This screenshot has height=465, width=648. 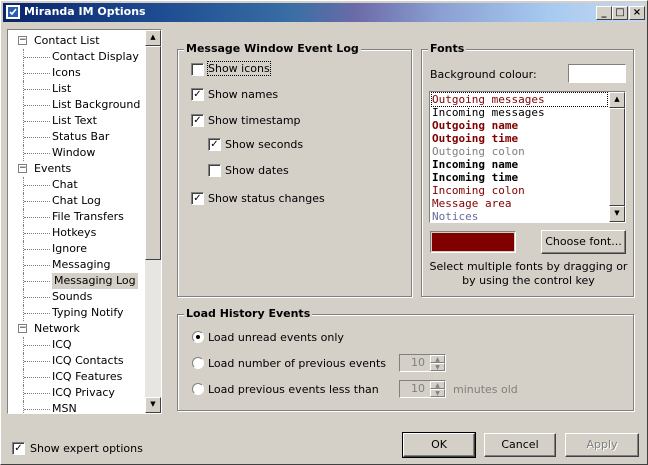 I want to click on title-bar: Miranda IM Options _ □ ×, so click(x=324, y=12).